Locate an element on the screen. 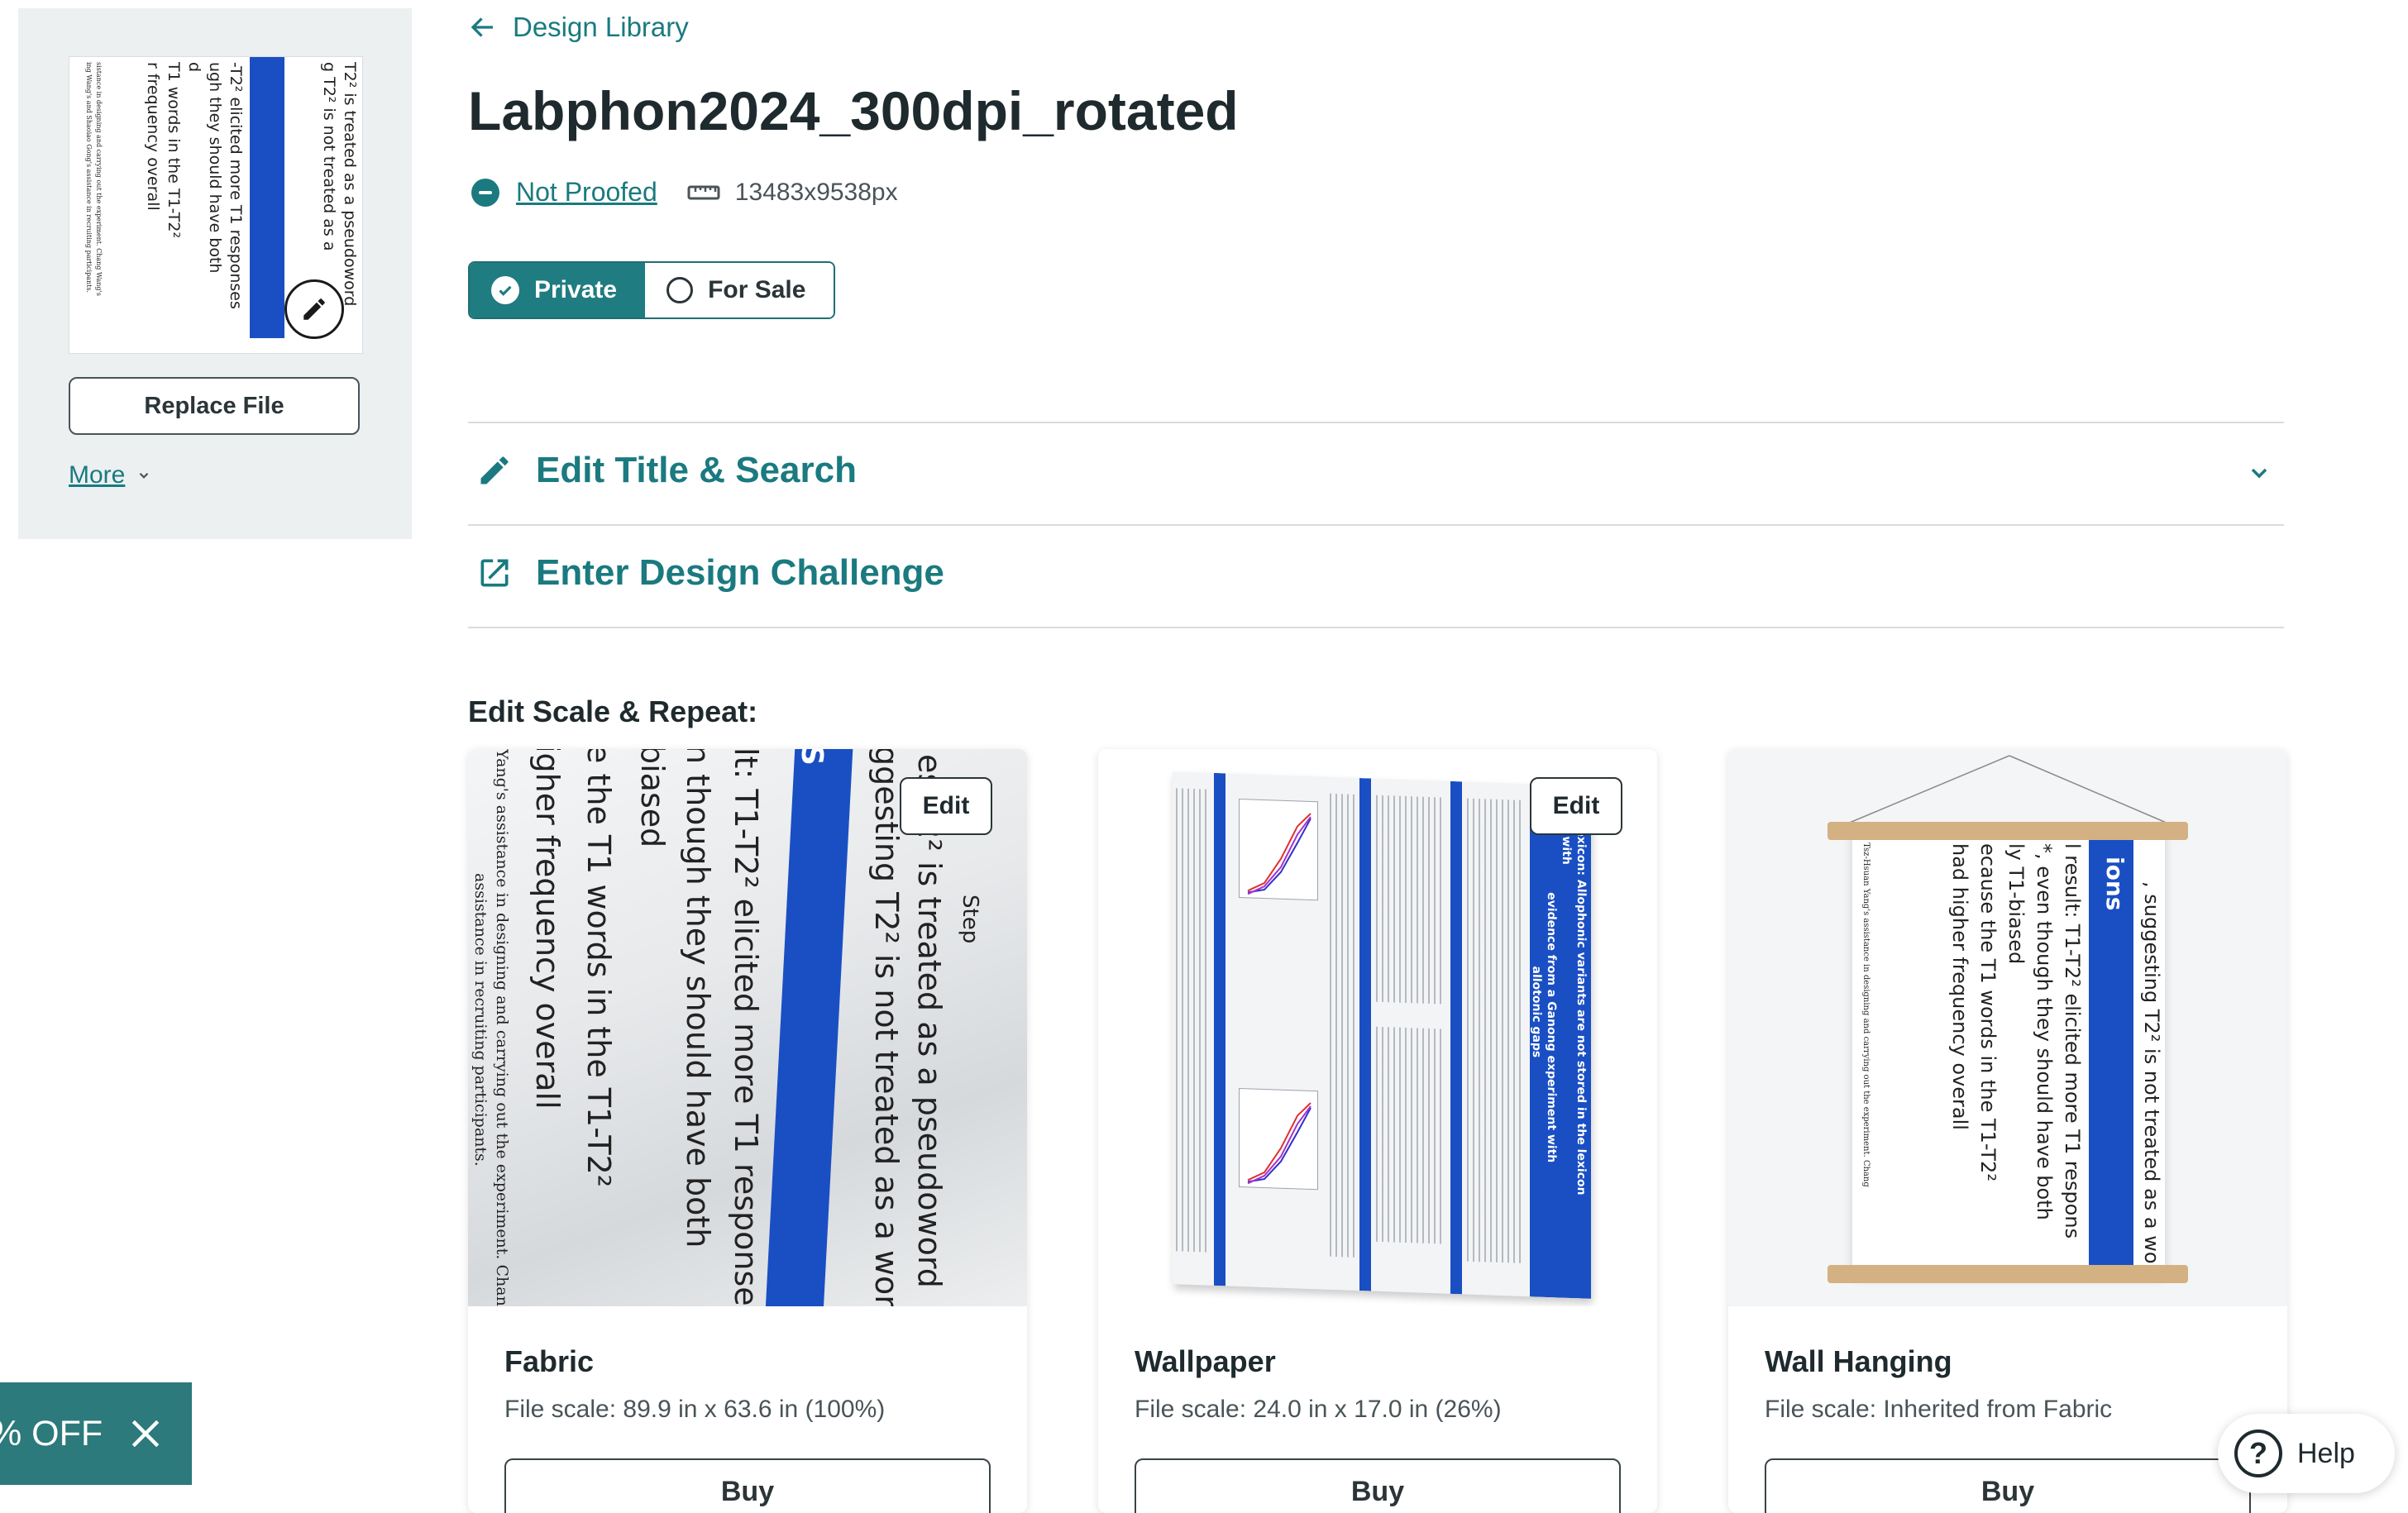  promo-banner: % OFF is located at coordinates (96, 1434).